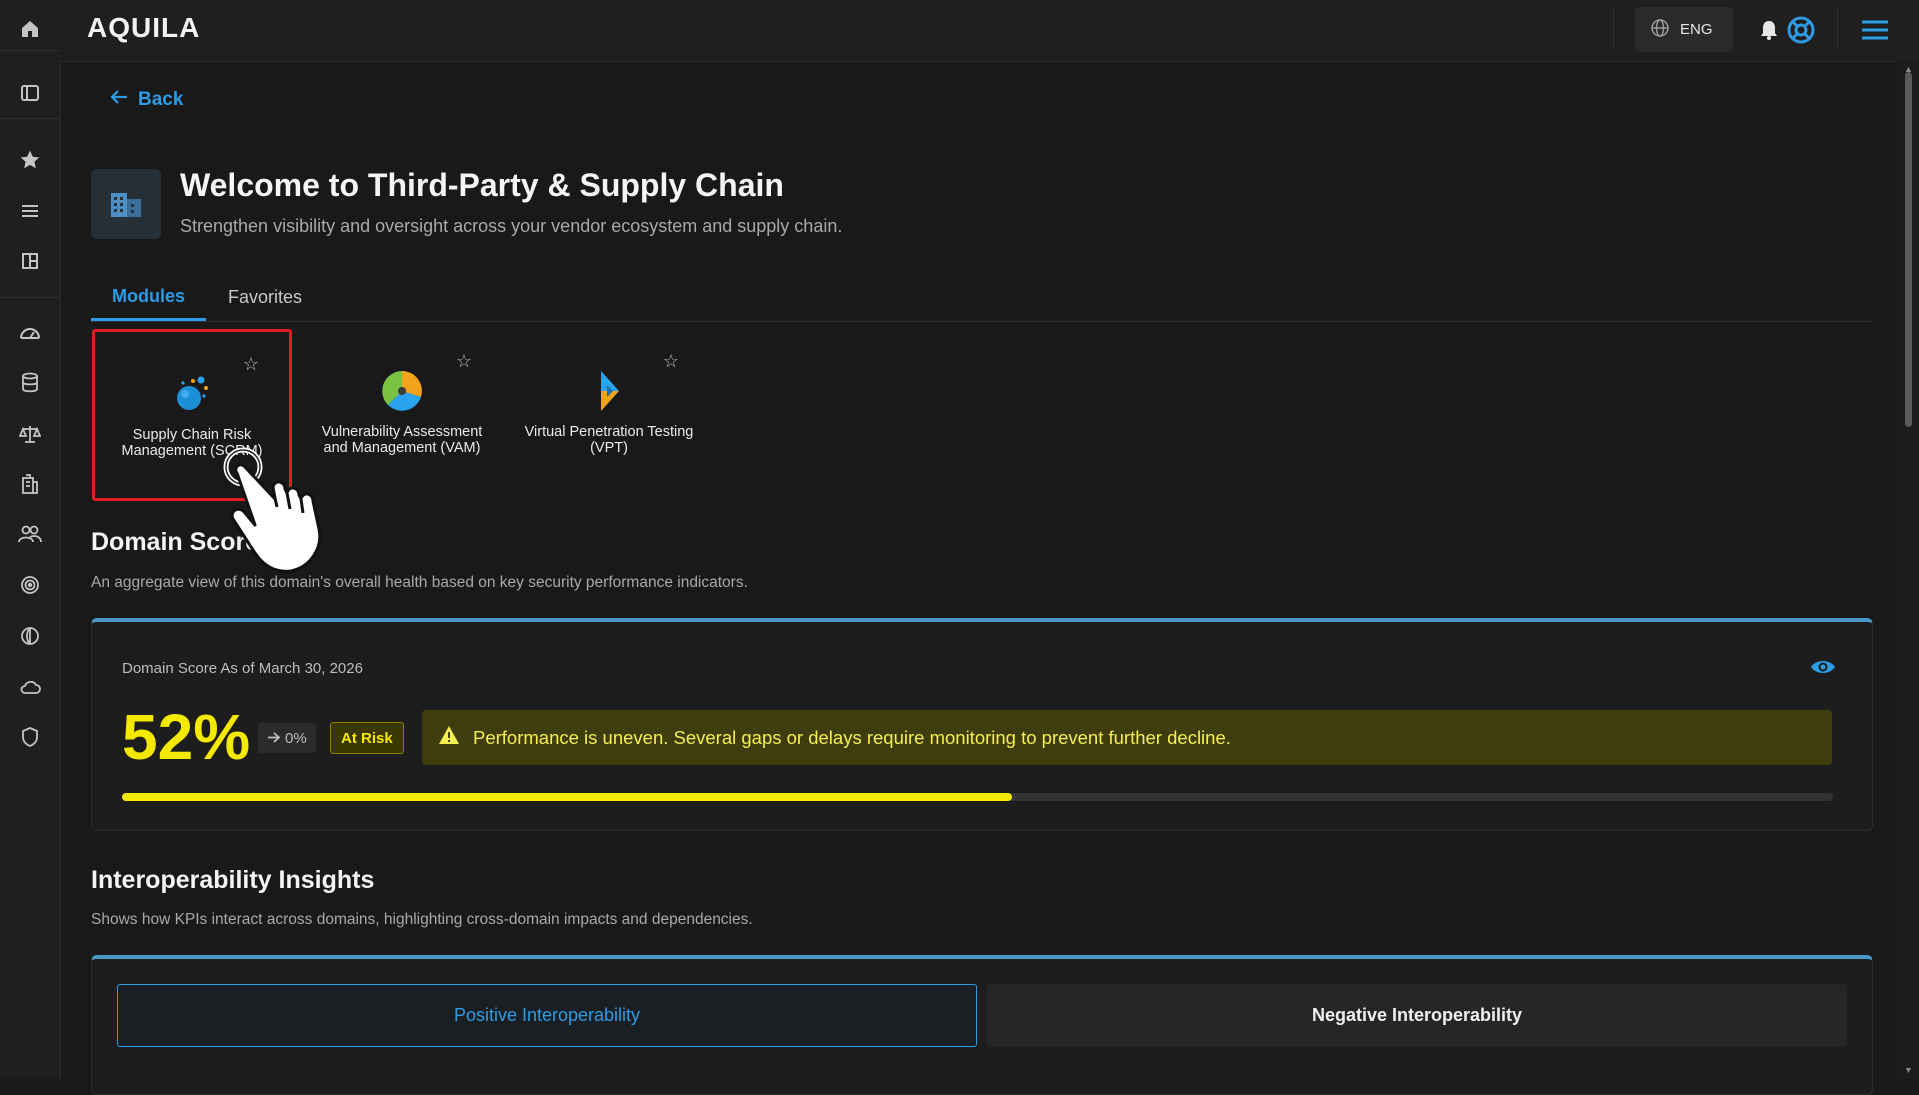 Image resolution: width=1919 pixels, height=1095 pixels. Describe the element at coordinates (175, 542) in the screenshot. I see `domain-score-title: Domain Score` at that location.